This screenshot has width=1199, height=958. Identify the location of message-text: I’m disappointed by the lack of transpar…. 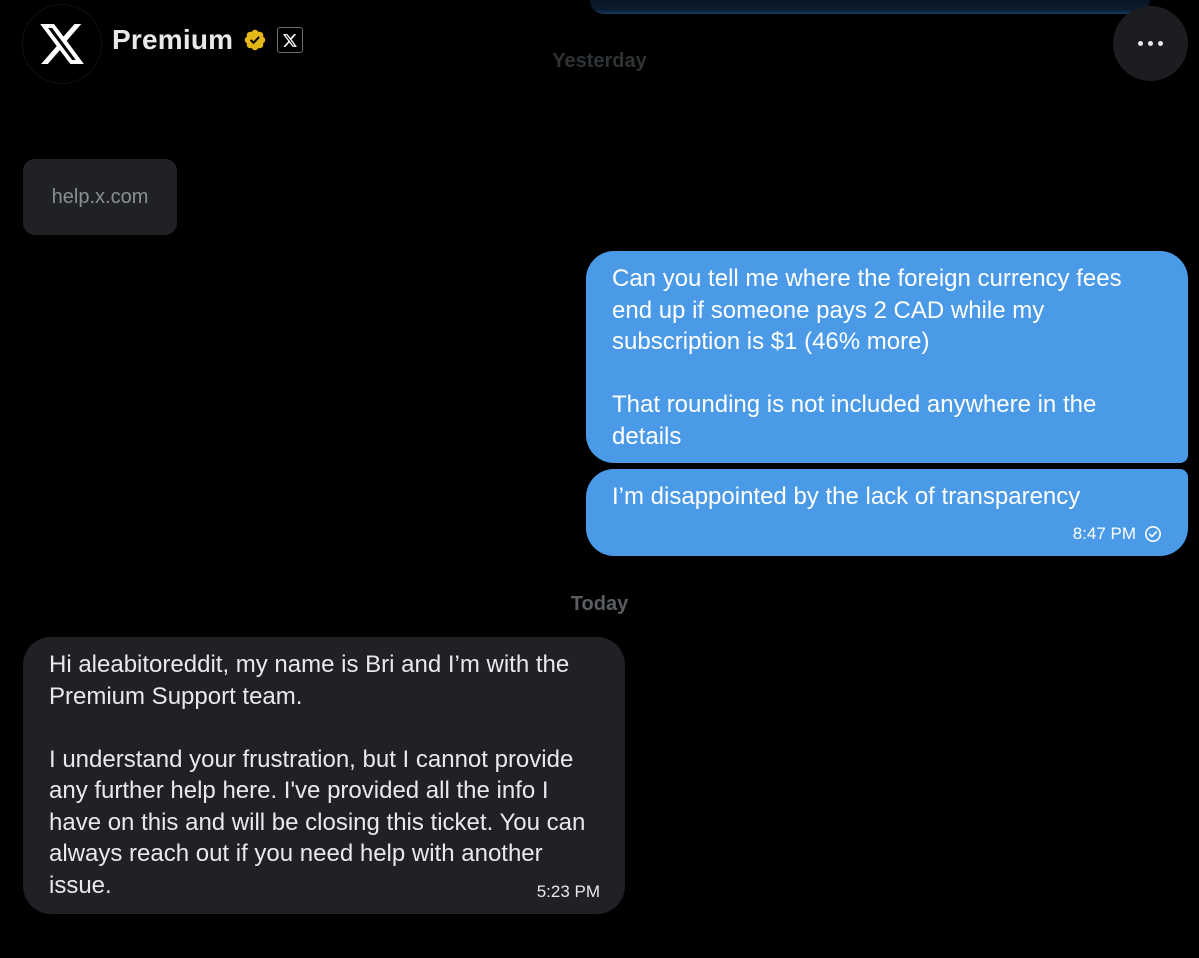
(846, 496).